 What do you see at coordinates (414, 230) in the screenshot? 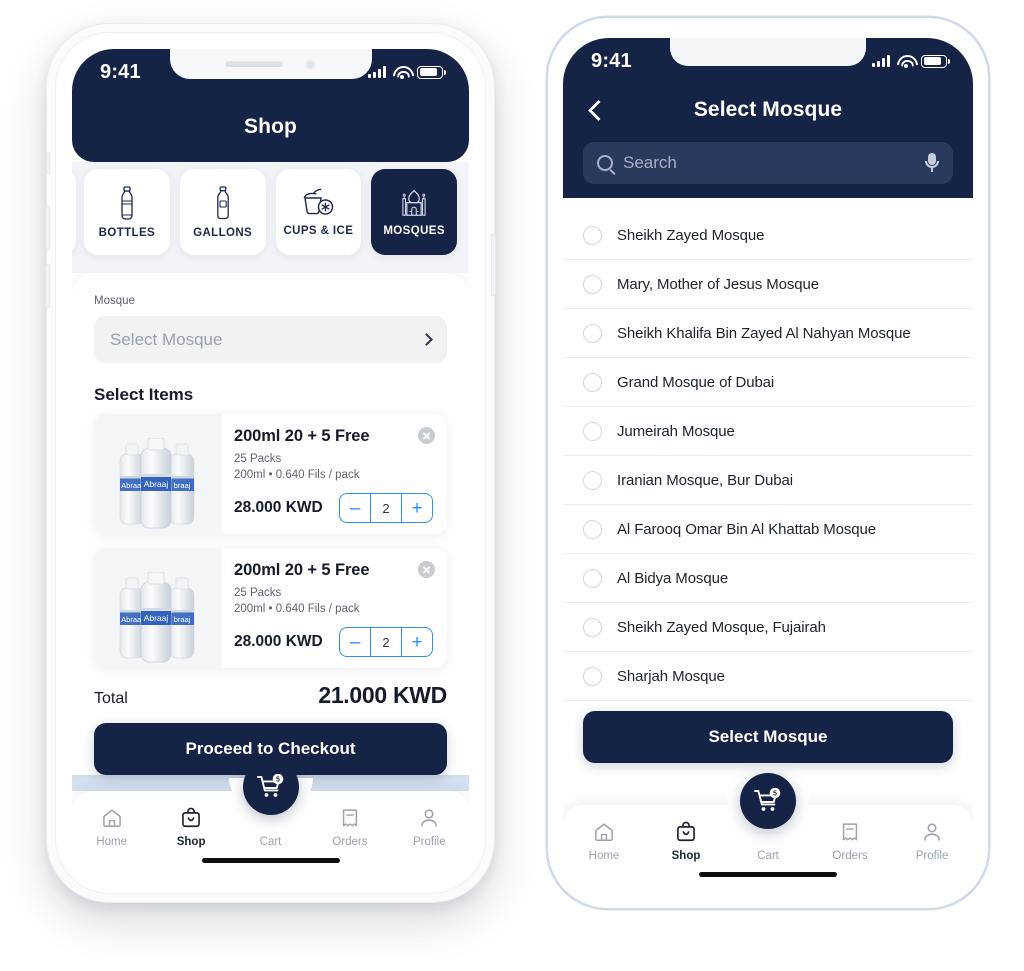
I see `category-label: MOSQUES` at bounding box center [414, 230].